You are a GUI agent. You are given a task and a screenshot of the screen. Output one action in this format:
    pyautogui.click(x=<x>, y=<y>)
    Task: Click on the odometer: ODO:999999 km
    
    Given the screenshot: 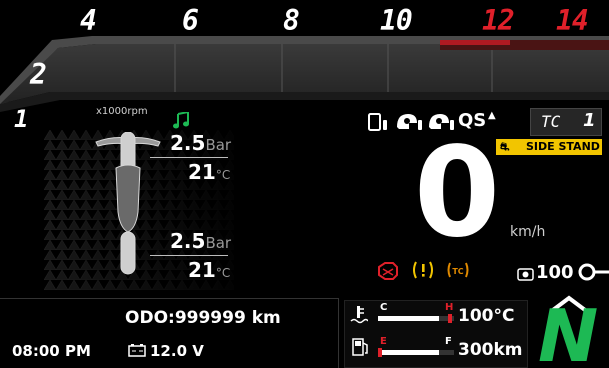 What is the action you would take?
    pyautogui.click(x=203, y=318)
    